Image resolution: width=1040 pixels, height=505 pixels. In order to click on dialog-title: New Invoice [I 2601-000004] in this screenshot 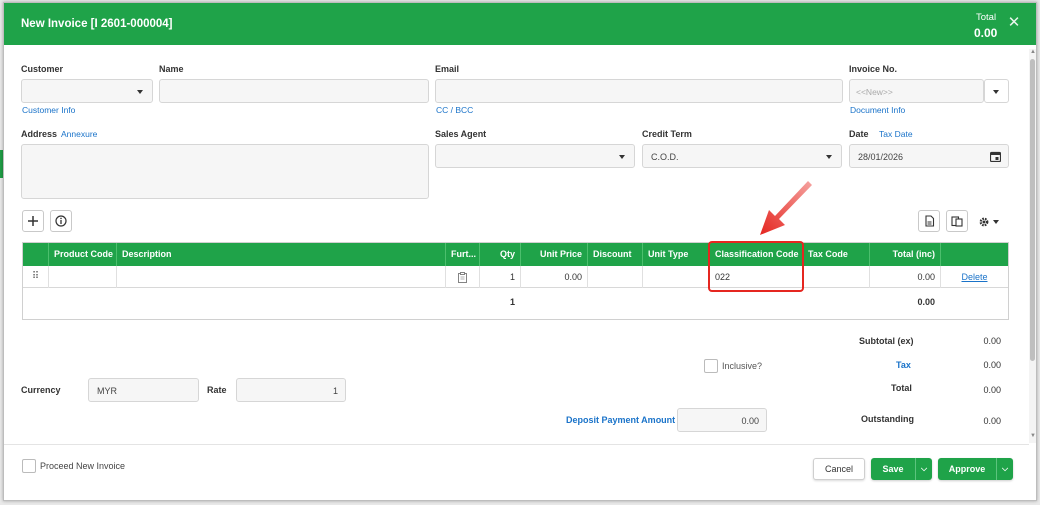, I will do `click(97, 24)`.